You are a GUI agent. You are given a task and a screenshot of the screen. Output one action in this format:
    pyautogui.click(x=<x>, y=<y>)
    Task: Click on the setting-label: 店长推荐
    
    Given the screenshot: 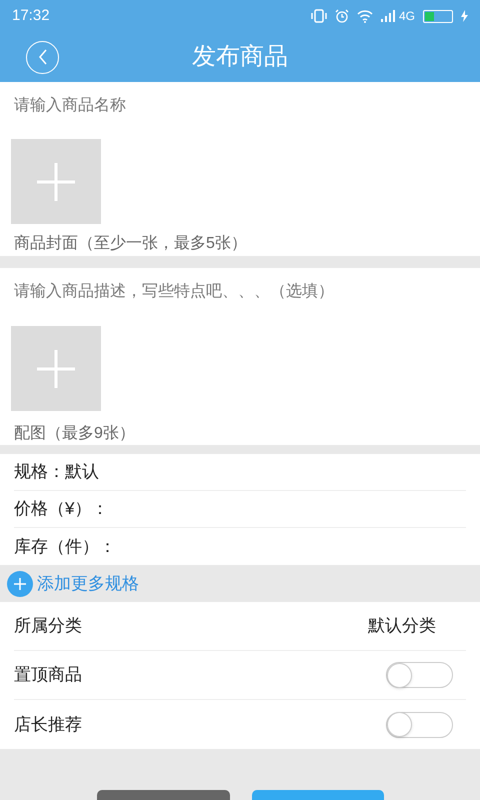 What is the action you would take?
    pyautogui.click(x=48, y=725)
    